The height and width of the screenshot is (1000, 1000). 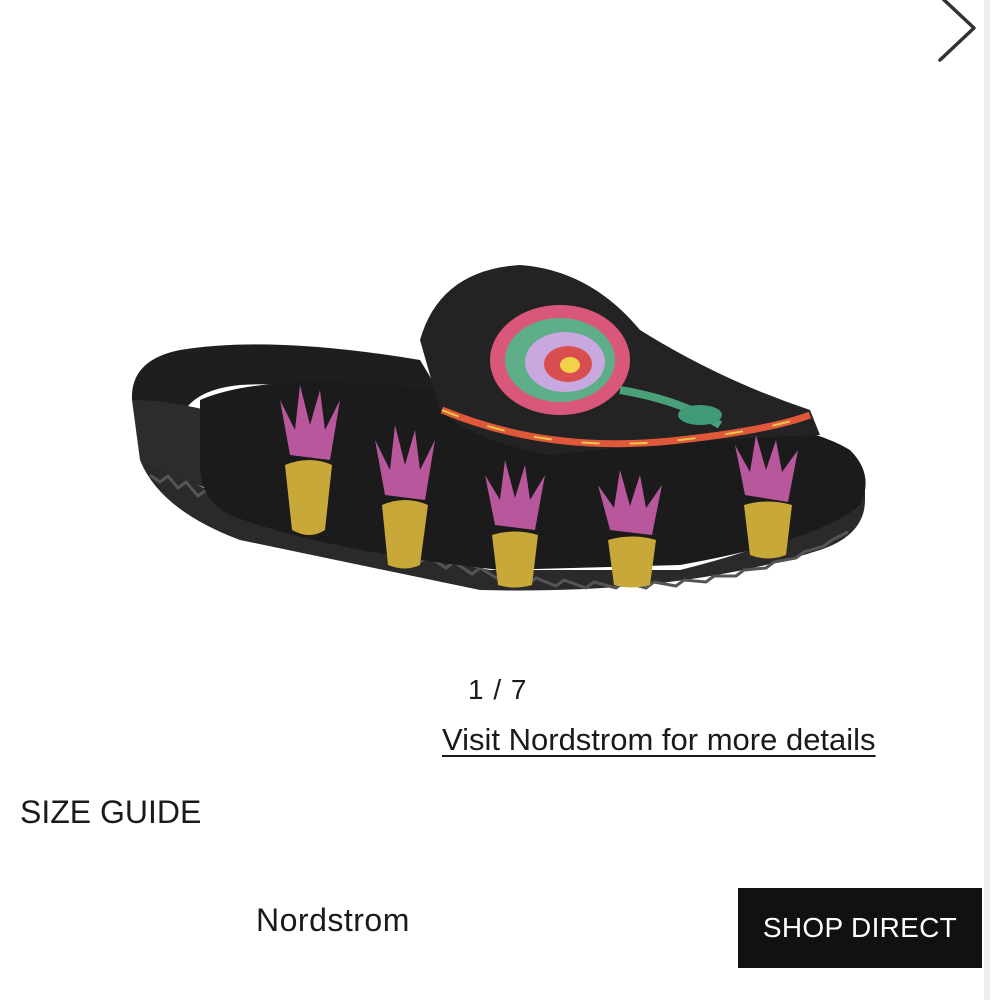 What do you see at coordinates (498, 689) in the screenshot?
I see `image-counter: 1 / 7` at bounding box center [498, 689].